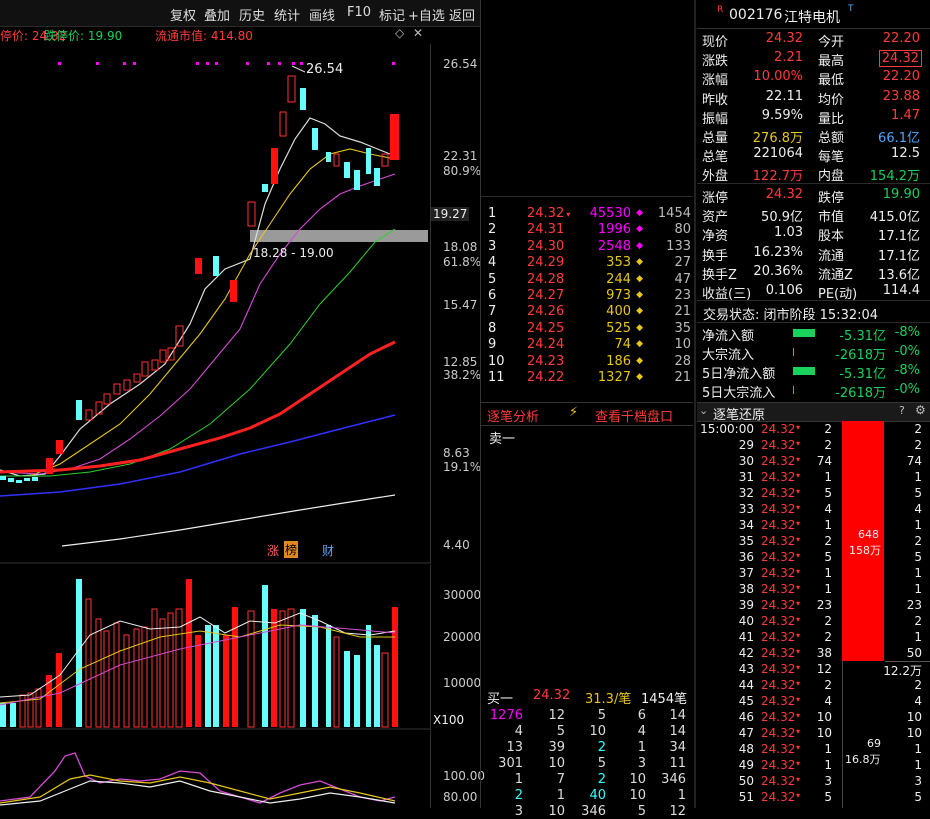 Image resolution: width=930 pixels, height=819 pixels. Describe the element at coordinates (614, 230) in the screenshot. I see `level-volume: 1996` at that location.